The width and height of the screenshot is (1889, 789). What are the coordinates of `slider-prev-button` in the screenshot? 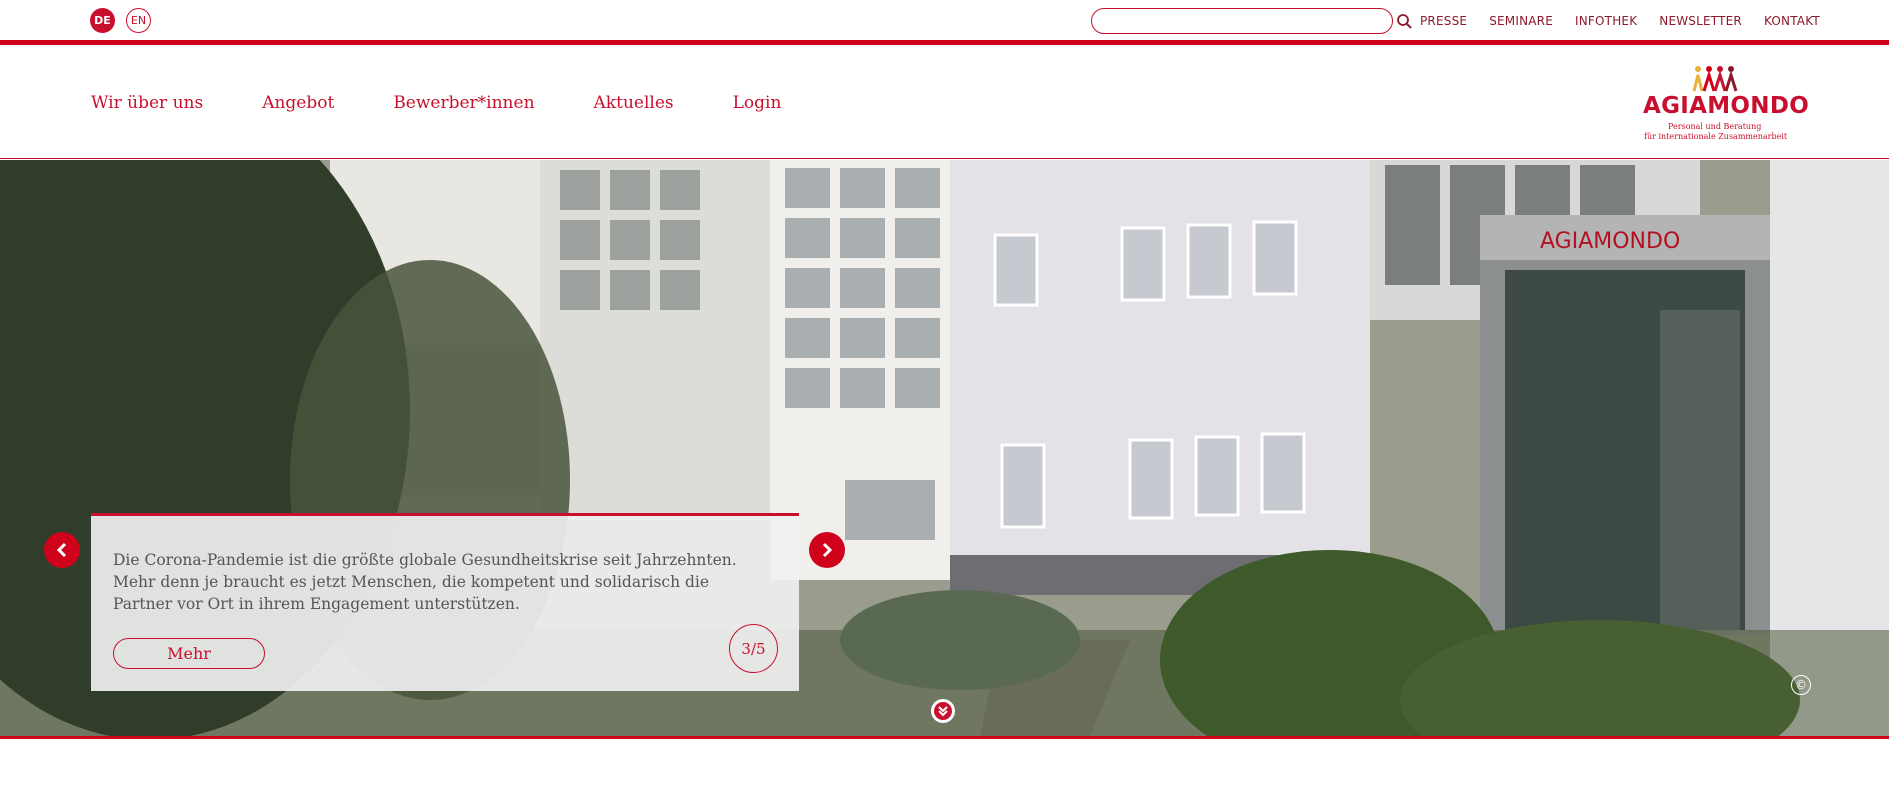 It's located at (62, 550).